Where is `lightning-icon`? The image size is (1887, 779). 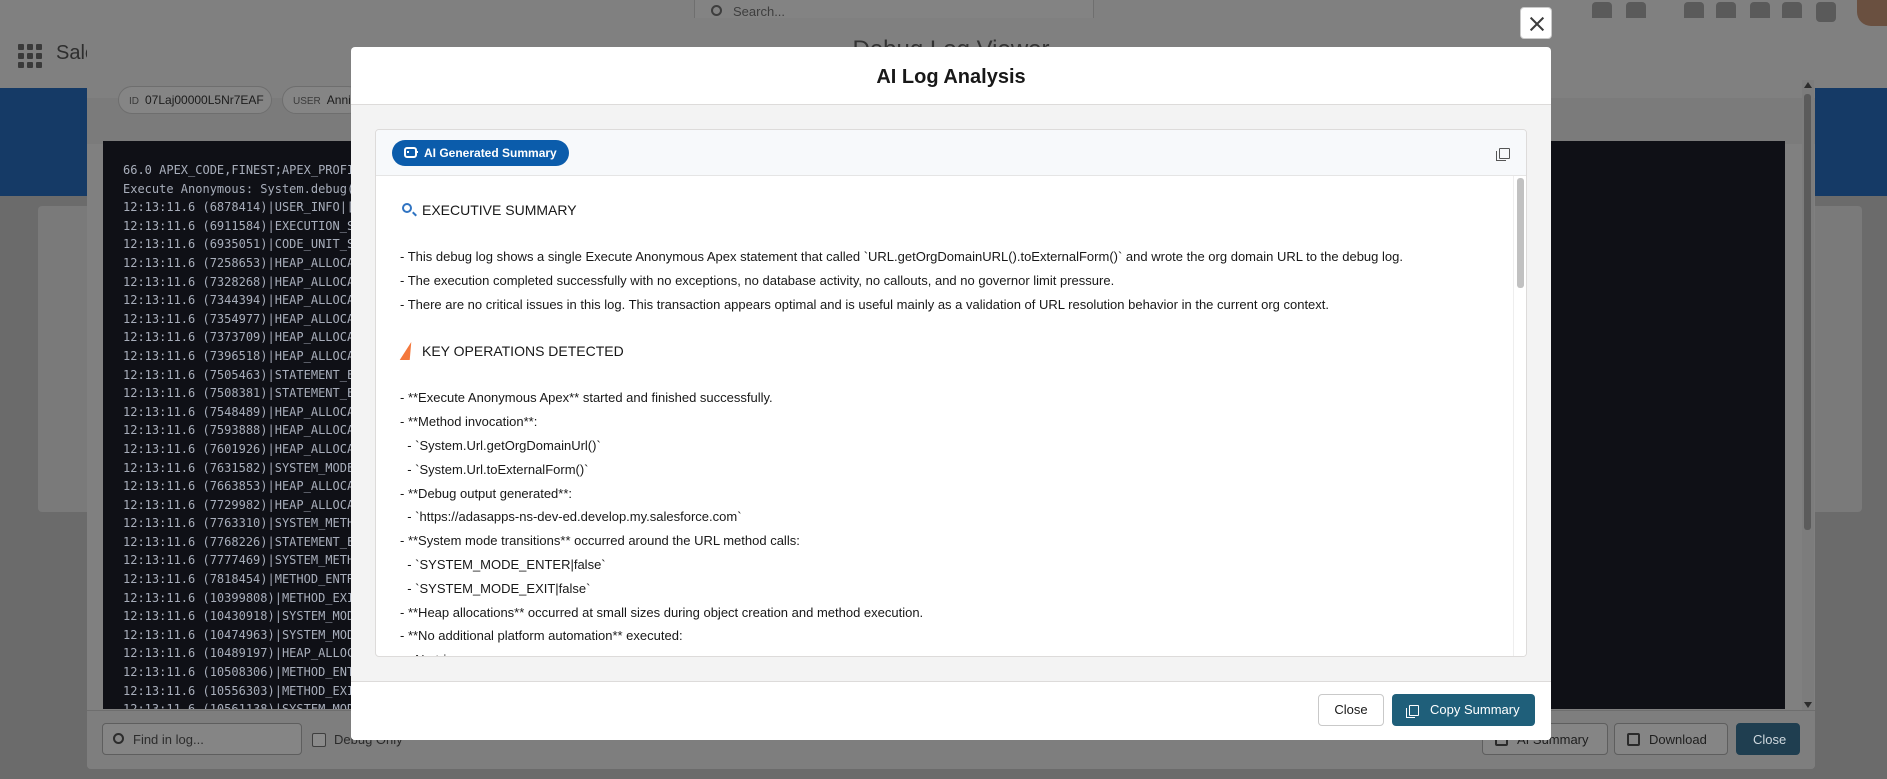 lightning-icon is located at coordinates (408, 351).